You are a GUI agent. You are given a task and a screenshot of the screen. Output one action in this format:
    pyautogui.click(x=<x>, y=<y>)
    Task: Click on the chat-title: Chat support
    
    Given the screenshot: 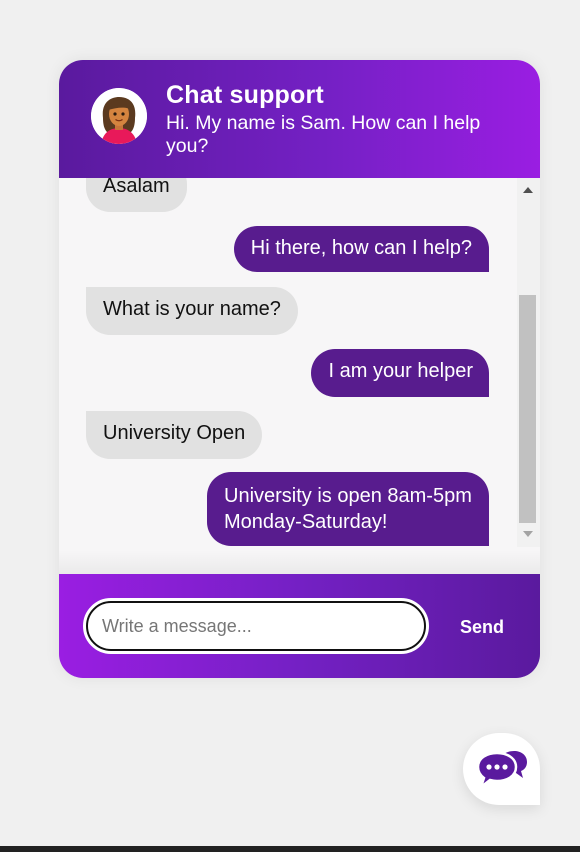 What is the action you would take?
    pyautogui.click(x=245, y=95)
    